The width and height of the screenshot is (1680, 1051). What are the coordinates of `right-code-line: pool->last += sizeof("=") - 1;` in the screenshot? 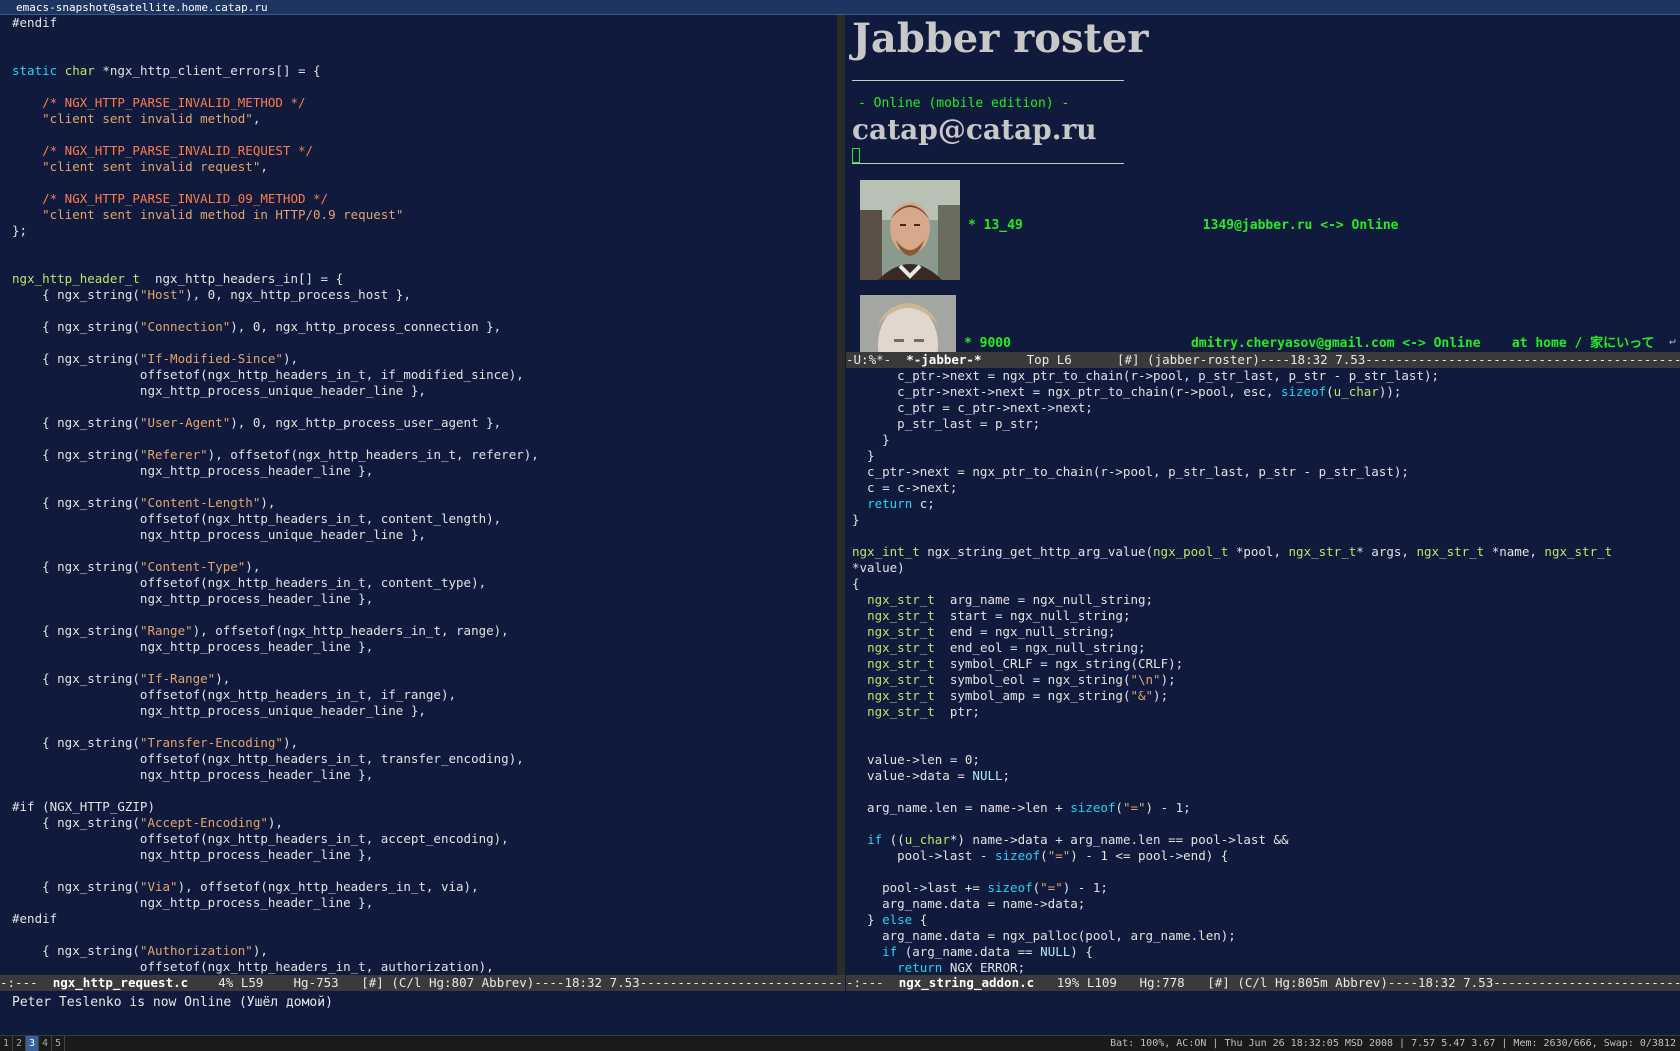 It's located at (1264, 888).